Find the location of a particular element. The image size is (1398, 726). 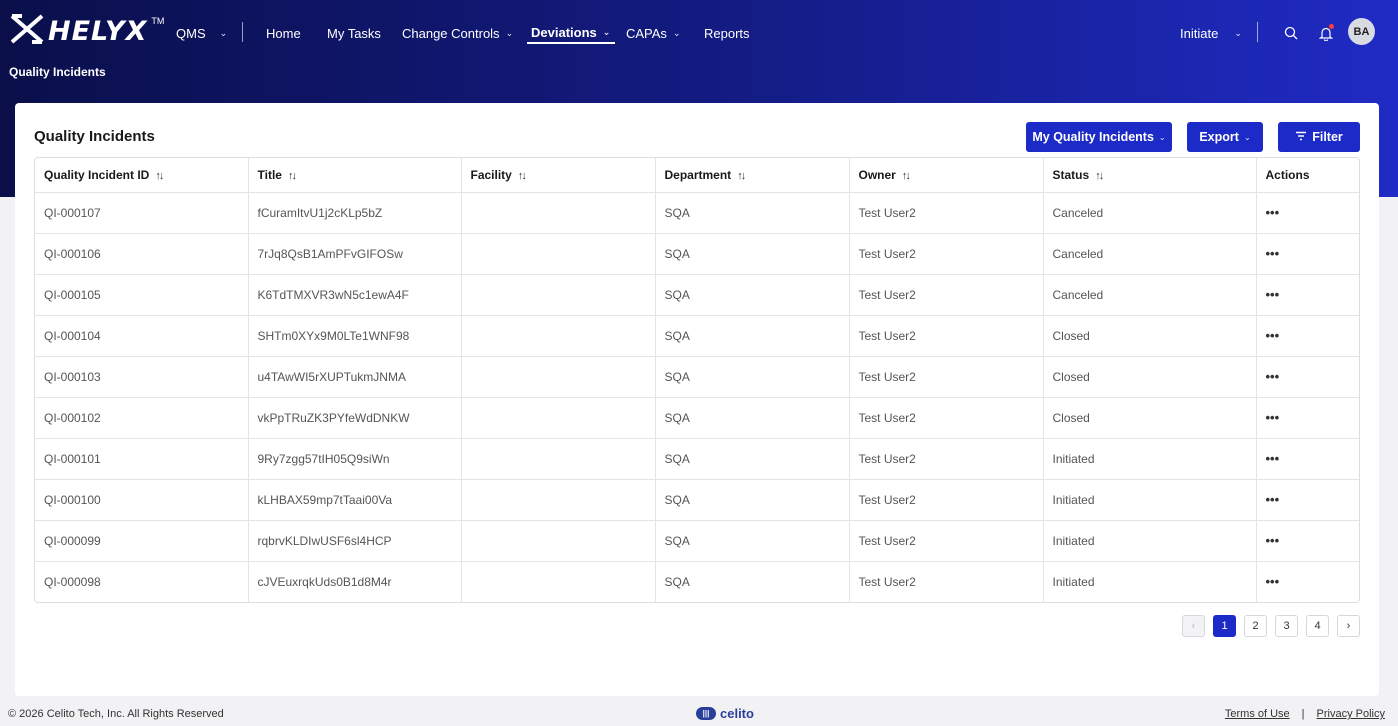

page-button: 2 is located at coordinates (1255, 626).